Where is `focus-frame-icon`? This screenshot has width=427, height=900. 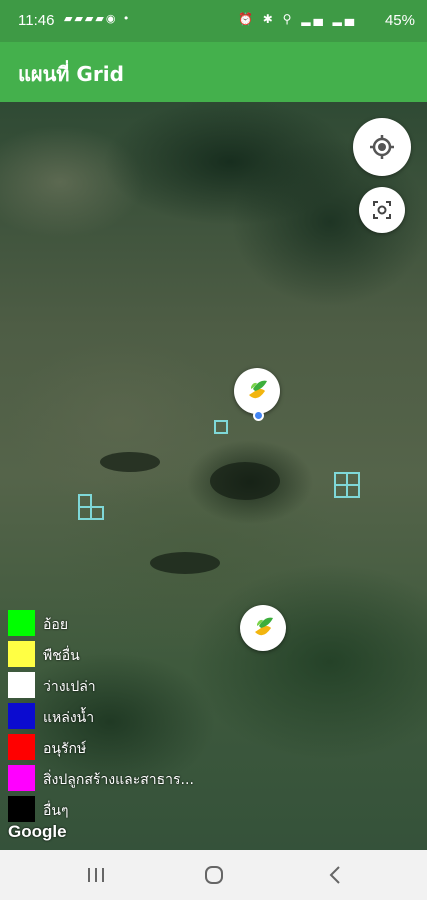 focus-frame-icon is located at coordinates (382, 210).